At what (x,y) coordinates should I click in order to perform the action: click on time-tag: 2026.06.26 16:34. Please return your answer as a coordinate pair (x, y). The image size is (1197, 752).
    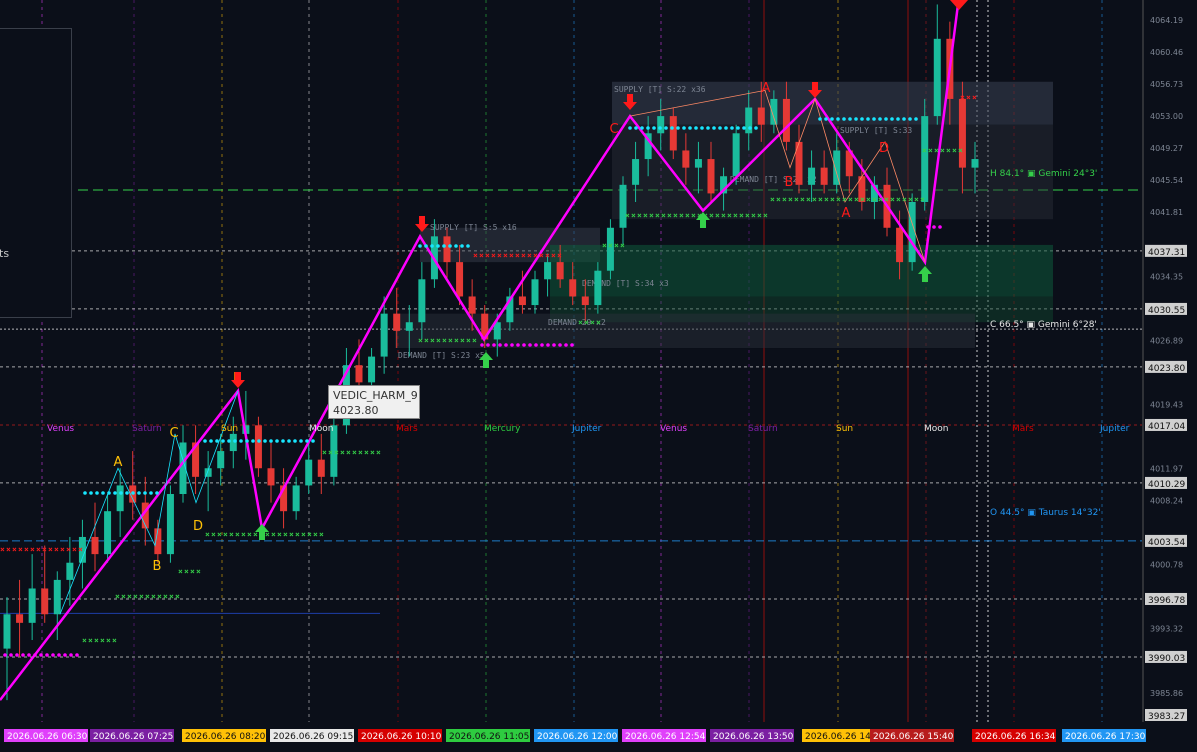
    Looking at the image, I should click on (1015, 737).